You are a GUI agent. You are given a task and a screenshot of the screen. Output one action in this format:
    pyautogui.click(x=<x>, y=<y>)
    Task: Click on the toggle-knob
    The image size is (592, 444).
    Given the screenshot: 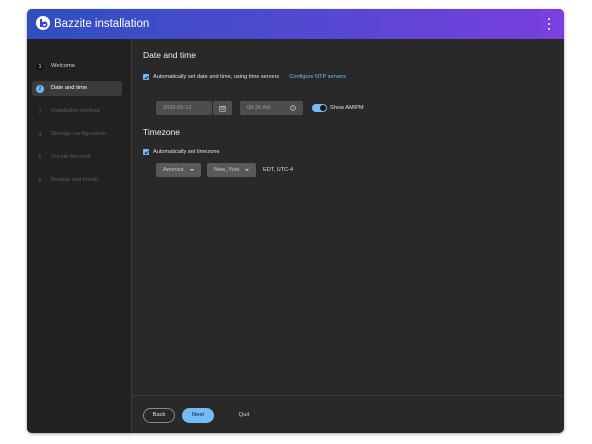 What is the action you would take?
    pyautogui.click(x=323, y=108)
    